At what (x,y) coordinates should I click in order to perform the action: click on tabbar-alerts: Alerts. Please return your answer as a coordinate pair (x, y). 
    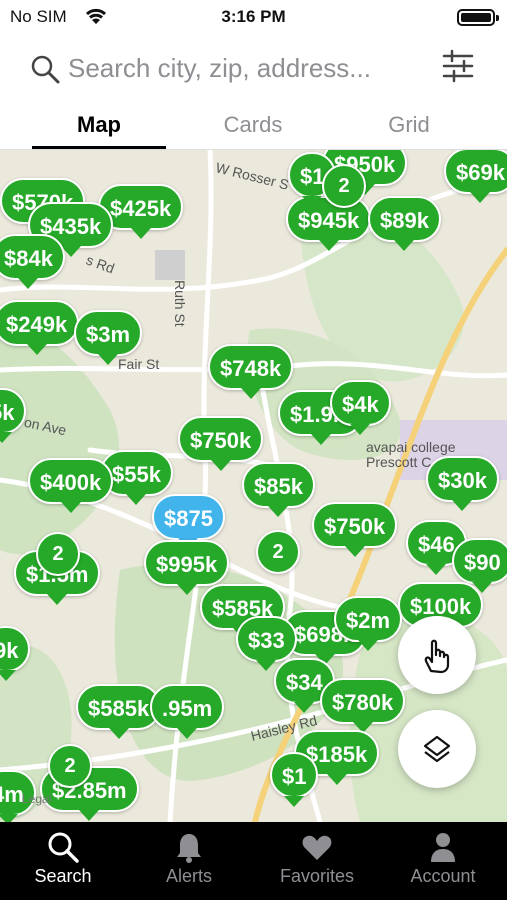
    Looking at the image, I should click on (189, 861).